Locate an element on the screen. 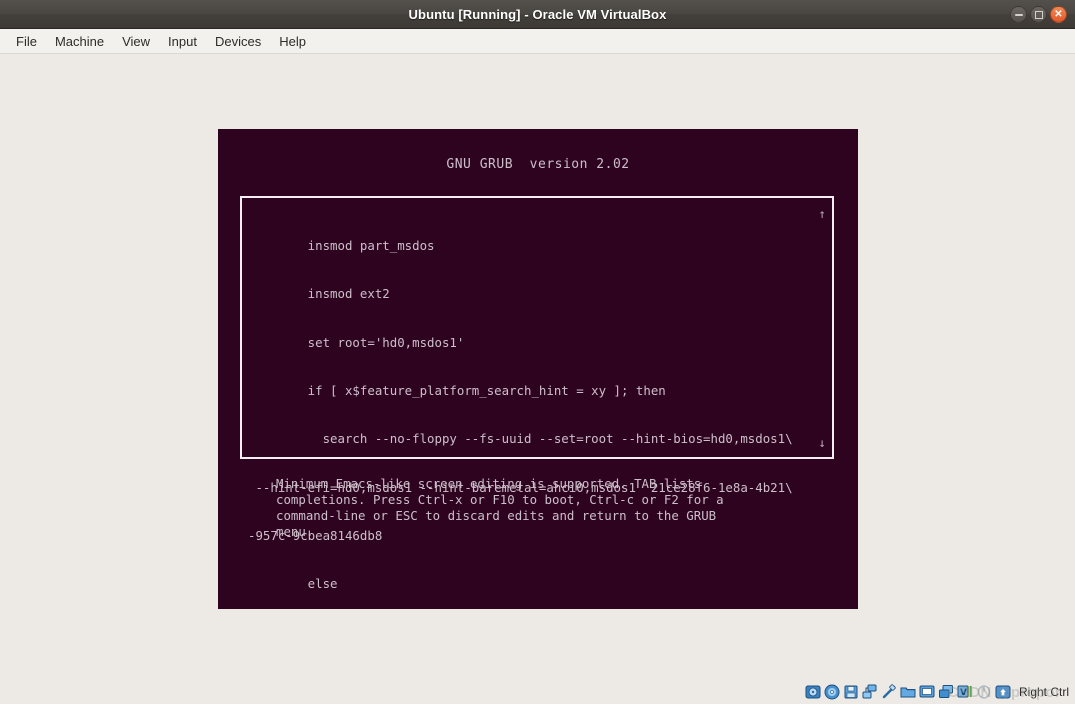 This screenshot has width=1075, height=704. minimize-icon is located at coordinates (1018, 14).